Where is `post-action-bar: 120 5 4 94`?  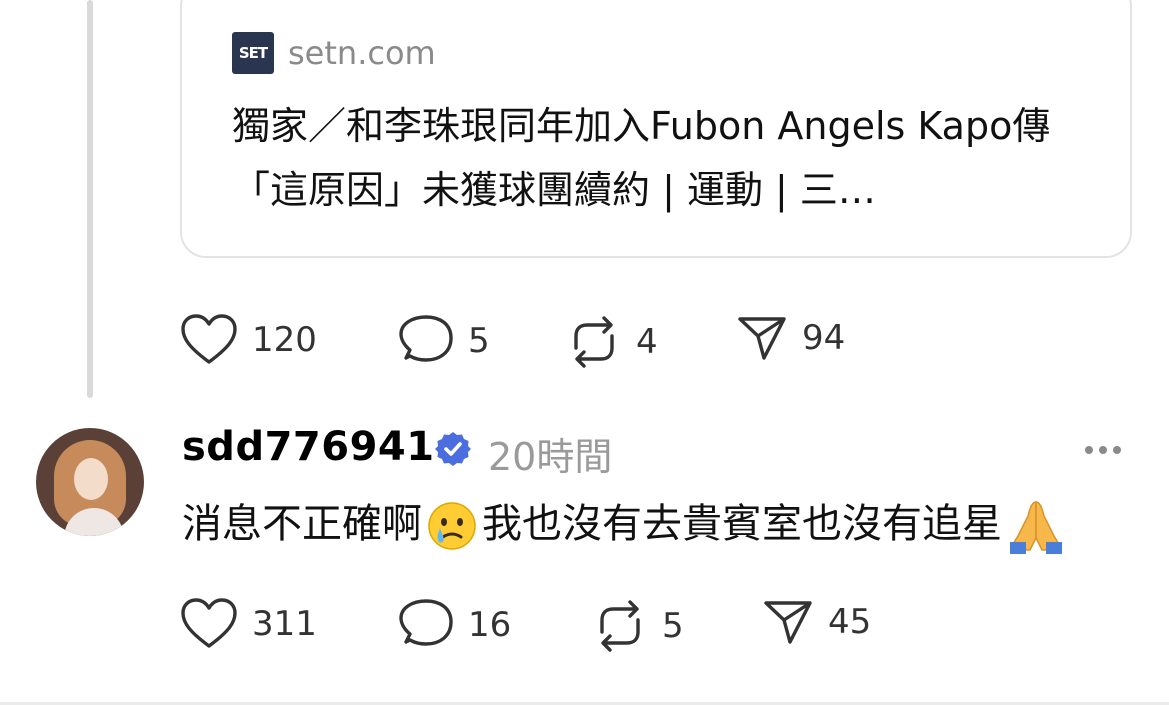
post-action-bar: 120 5 4 94 is located at coordinates (540, 341).